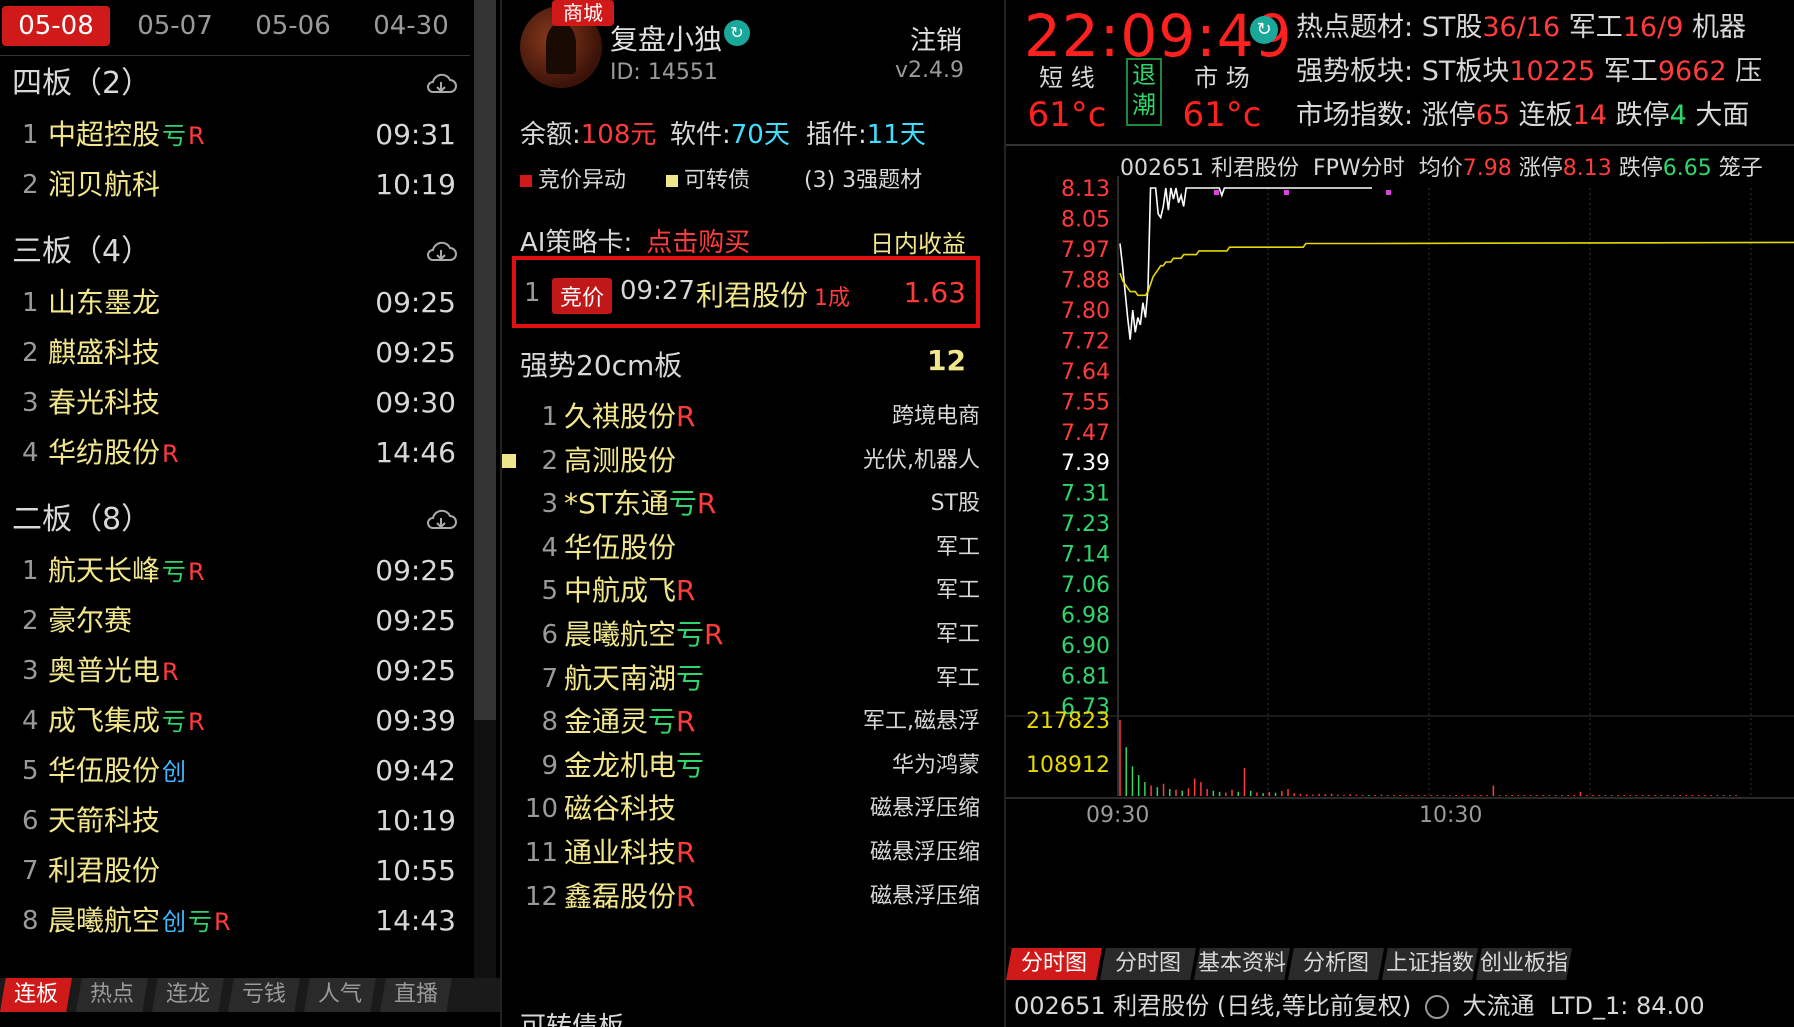  Describe the element at coordinates (174, 772) in the screenshot. I see `tag-chuang: 创` at that location.